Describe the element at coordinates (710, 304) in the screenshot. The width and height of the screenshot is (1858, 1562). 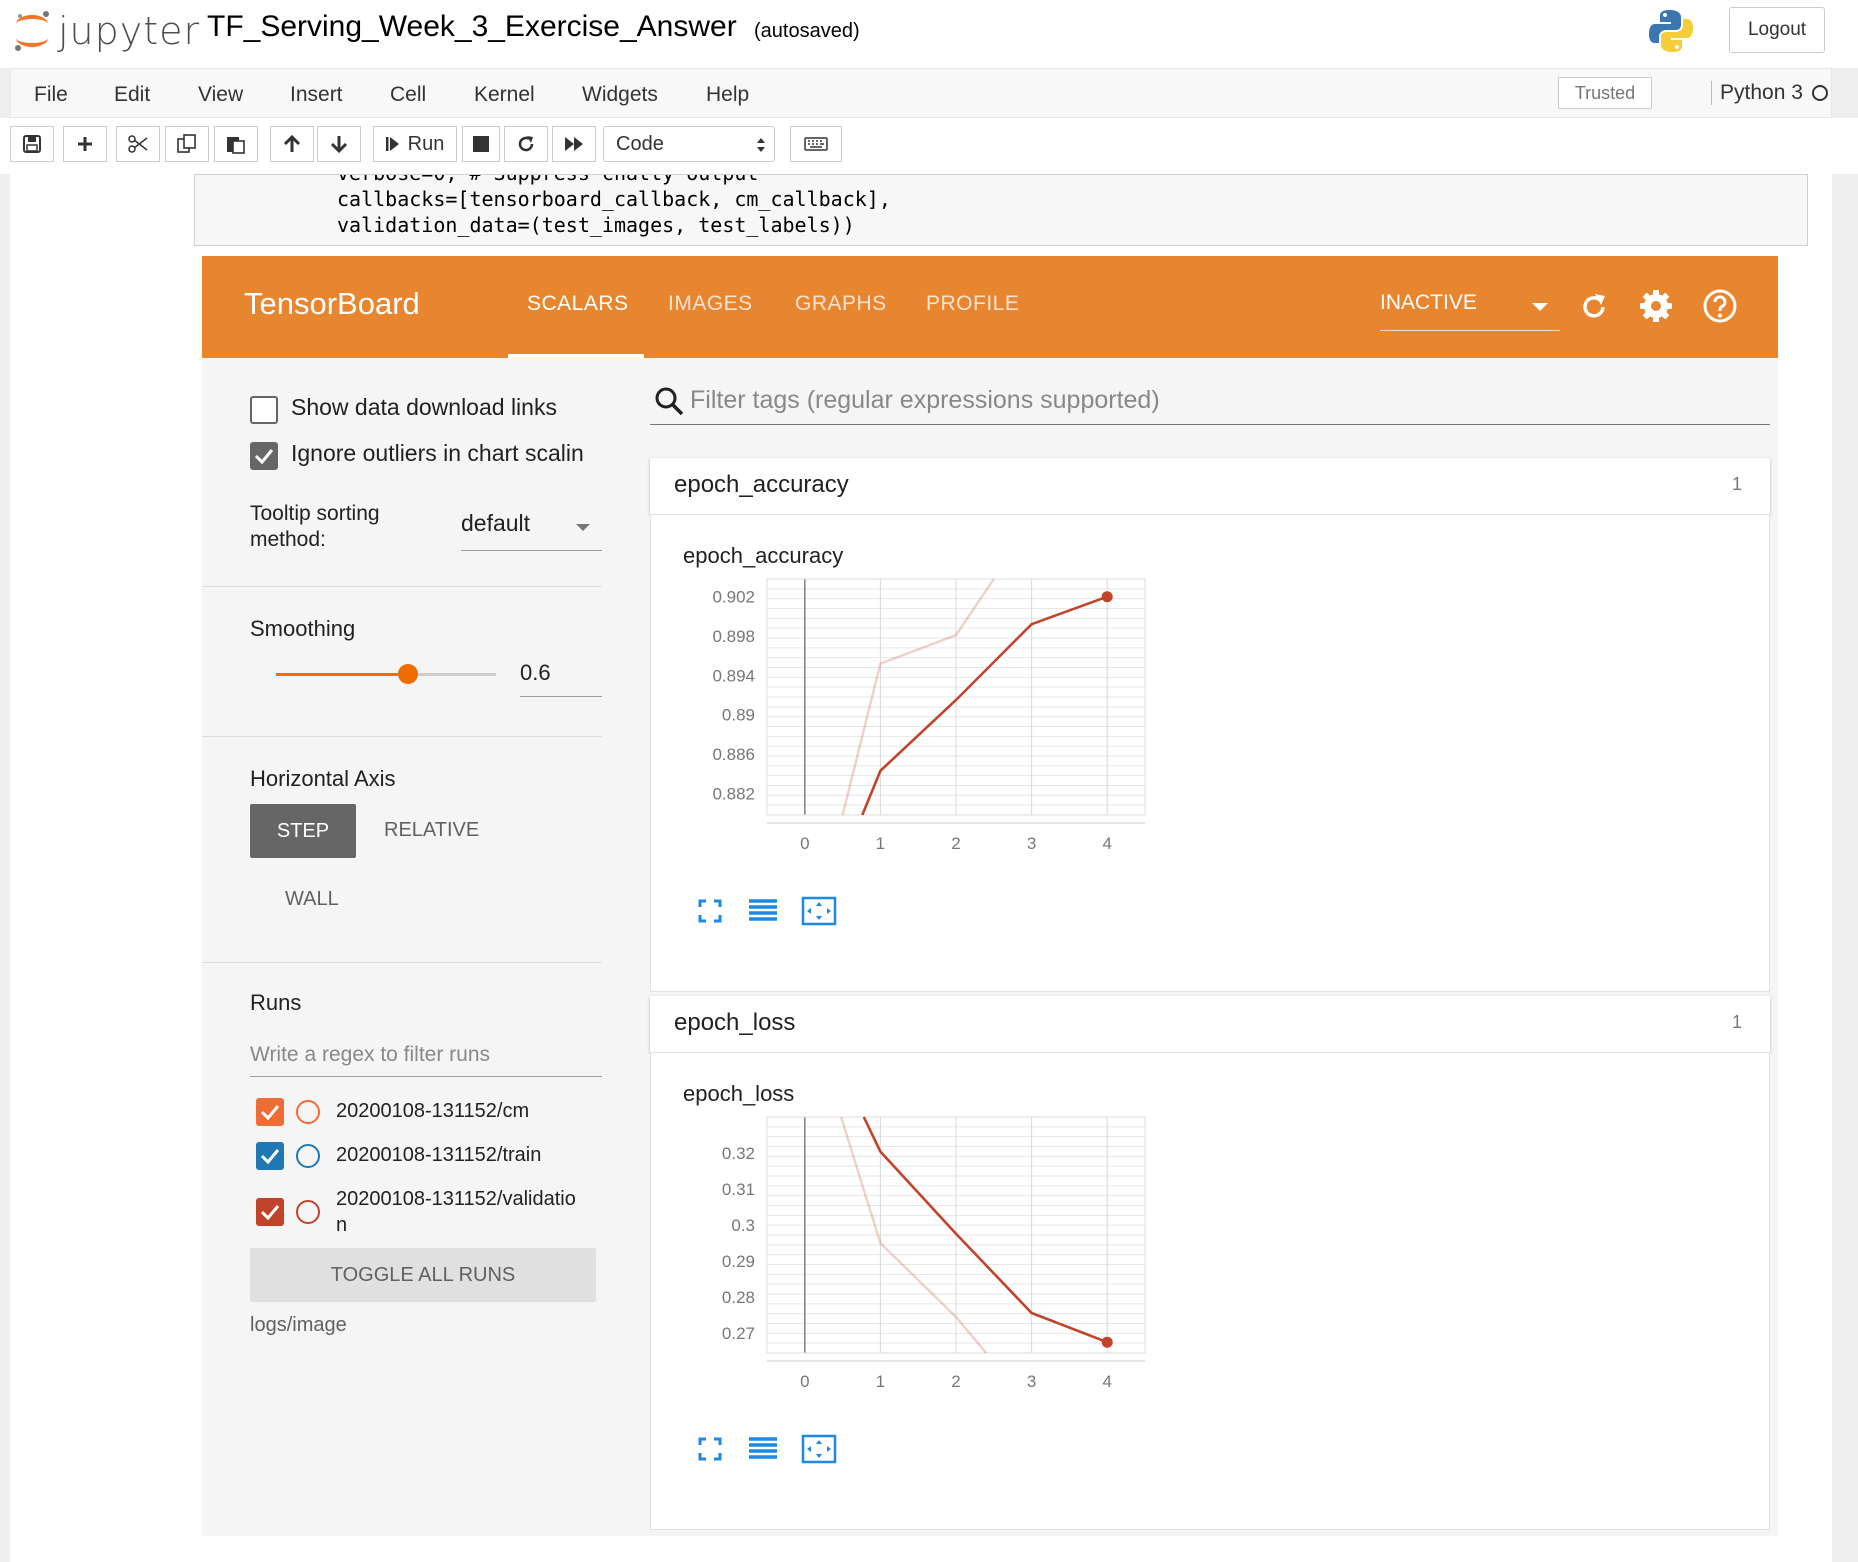
I see `tab-images: IMAGES` at that location.